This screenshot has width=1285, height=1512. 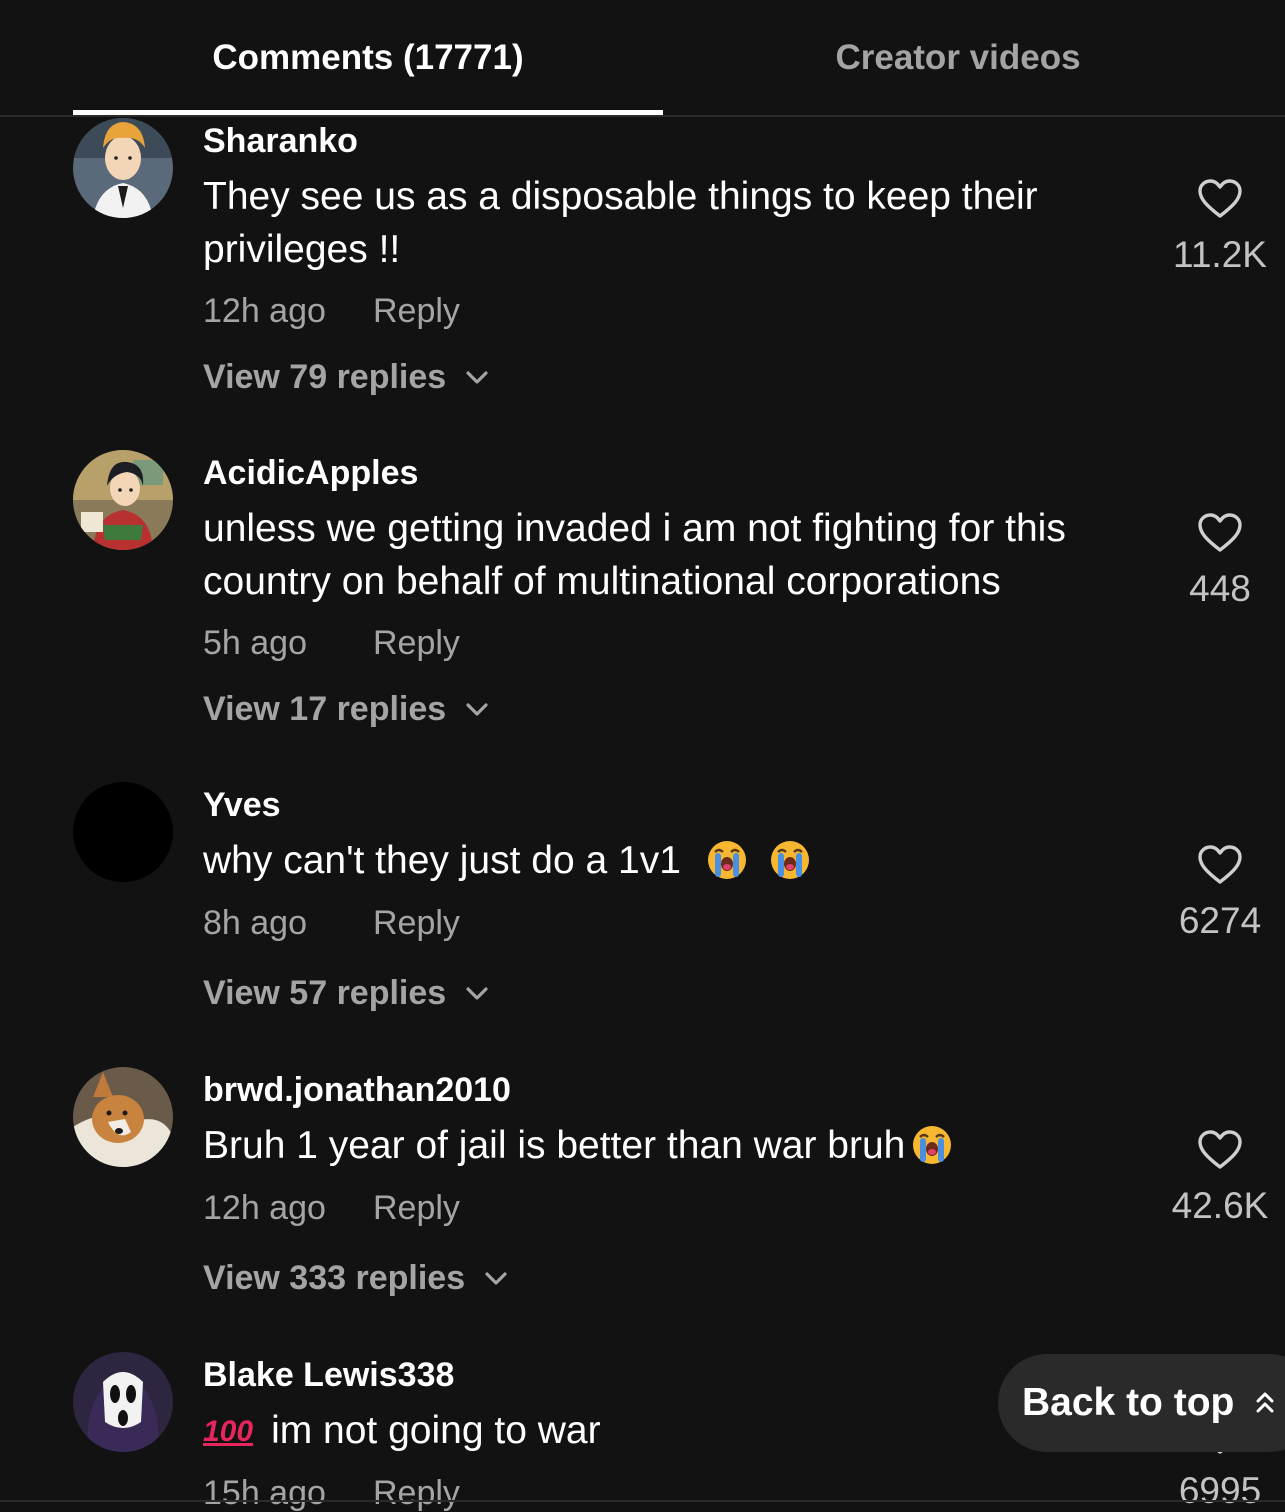 I want to click on like-count: 6995, so click(x=1220, y=1490).